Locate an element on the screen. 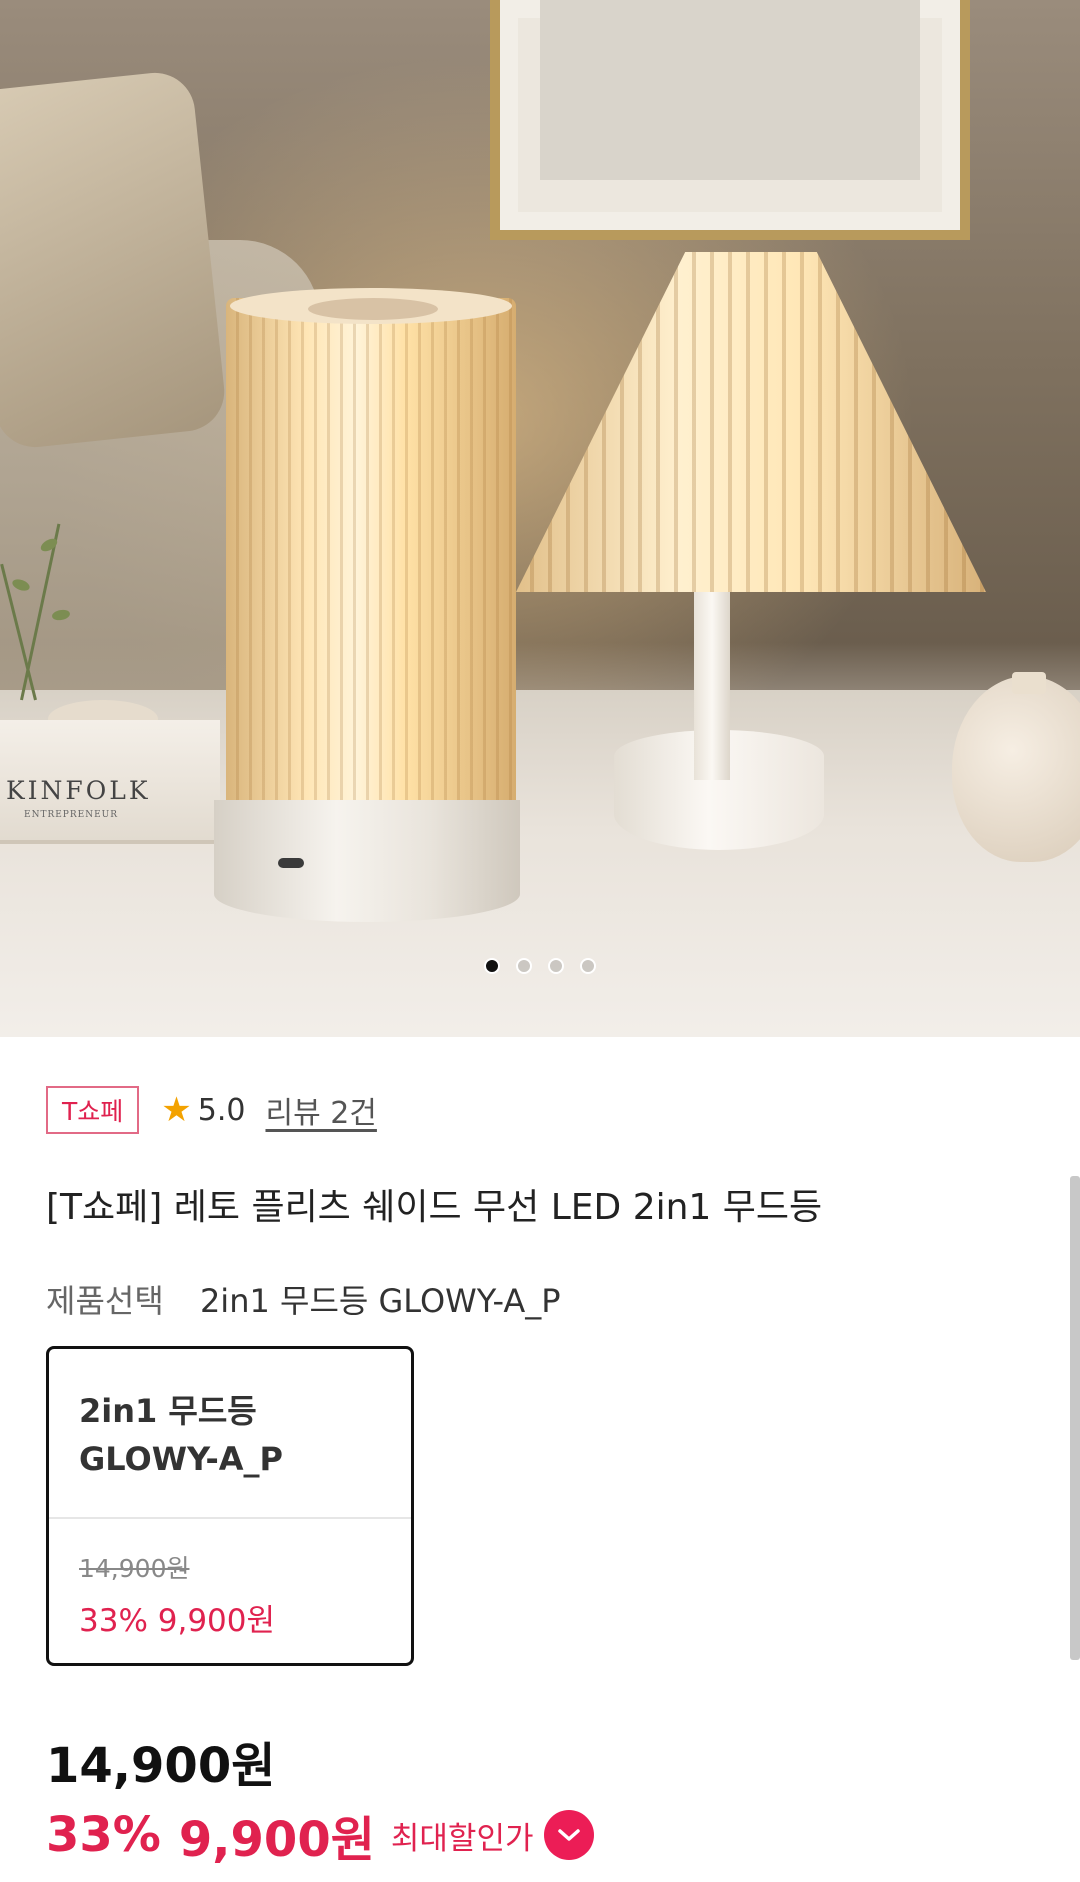 The image size is (1080, 1882). discount-percent: 33% is located at coordinates (103, 1835).